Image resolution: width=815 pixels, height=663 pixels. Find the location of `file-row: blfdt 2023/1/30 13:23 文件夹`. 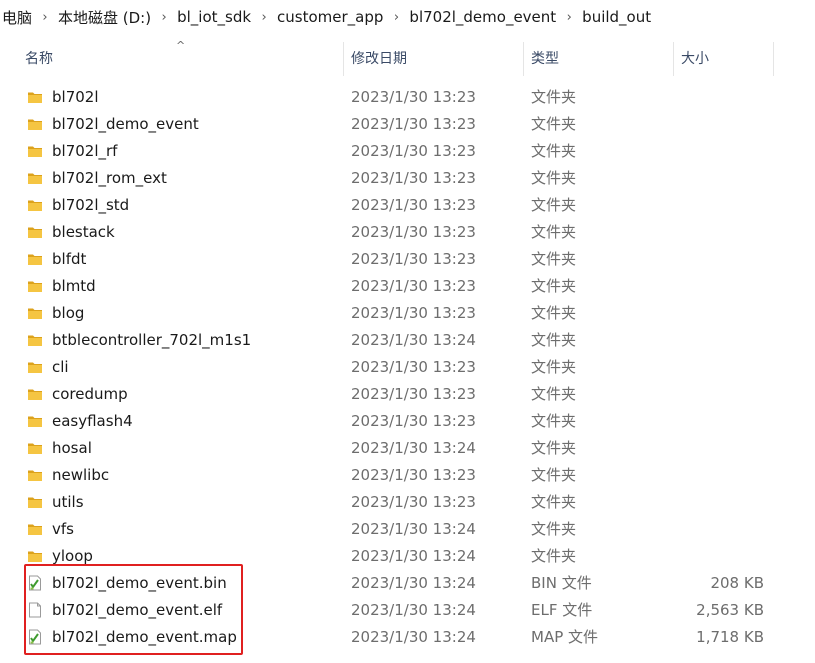

file-row: blfdt 2023/1/30 13:23 文件夹 is located at coordinates (407, 259).